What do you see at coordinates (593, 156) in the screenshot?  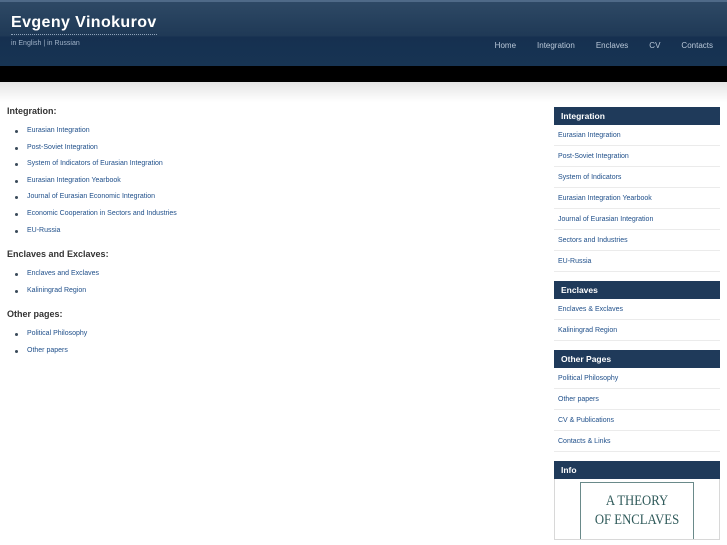 I see `sidebar-link-post-soviet: Post-Soviet Integration` at bounding box center [593, 156].